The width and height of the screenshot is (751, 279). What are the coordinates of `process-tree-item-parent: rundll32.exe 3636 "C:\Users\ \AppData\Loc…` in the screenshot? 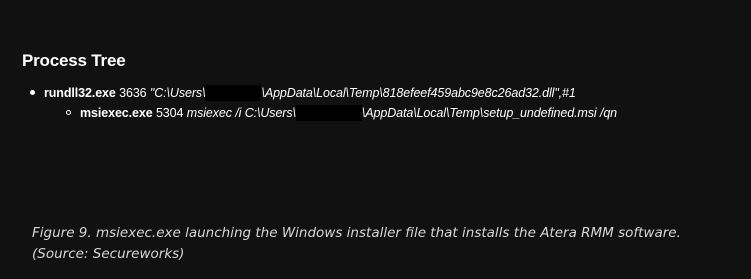 It's located at (303, 93).